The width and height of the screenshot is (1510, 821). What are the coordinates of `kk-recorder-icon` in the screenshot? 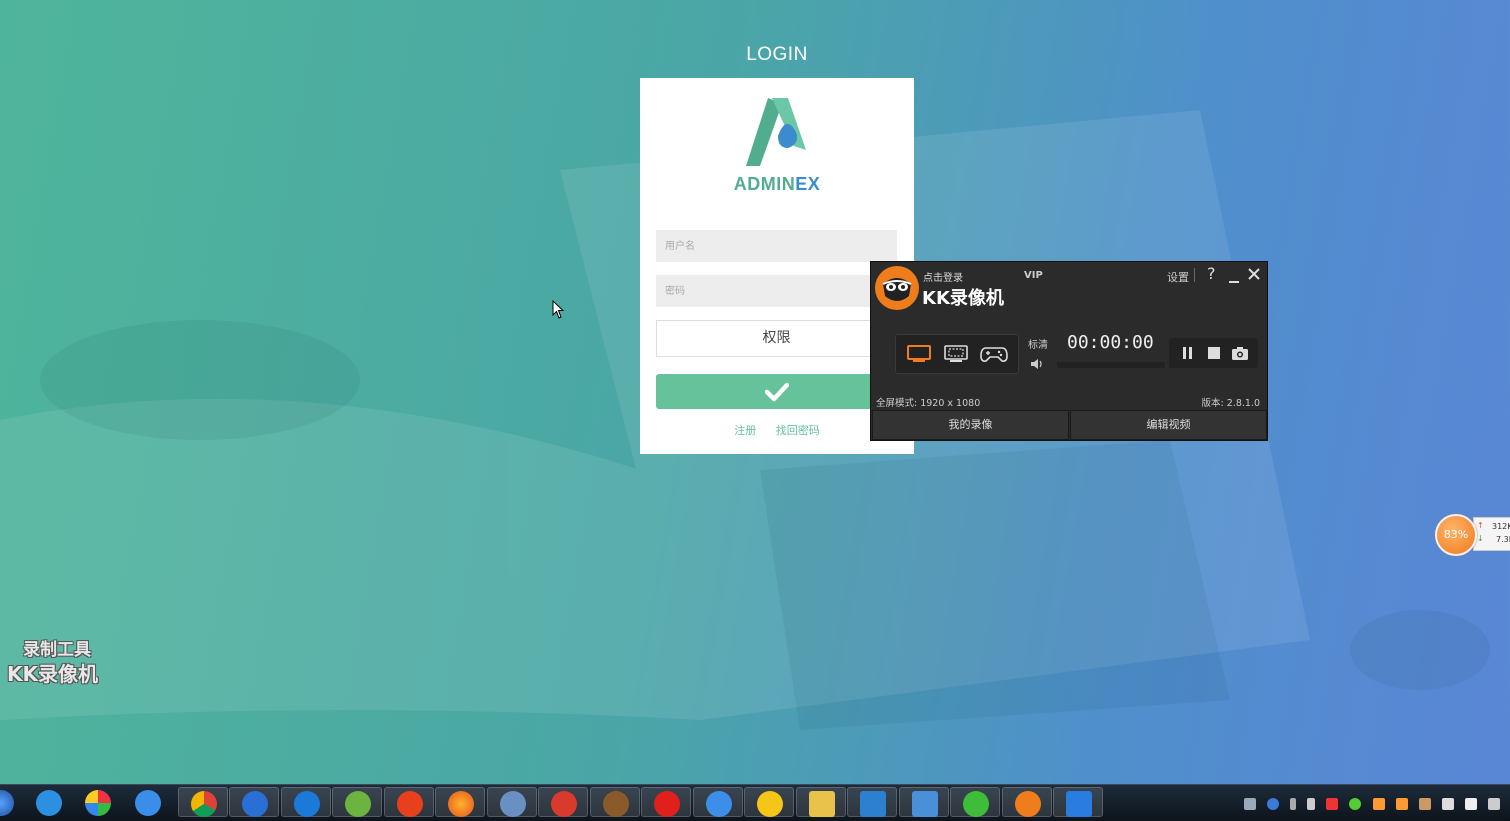 It's located at (1028, 804).